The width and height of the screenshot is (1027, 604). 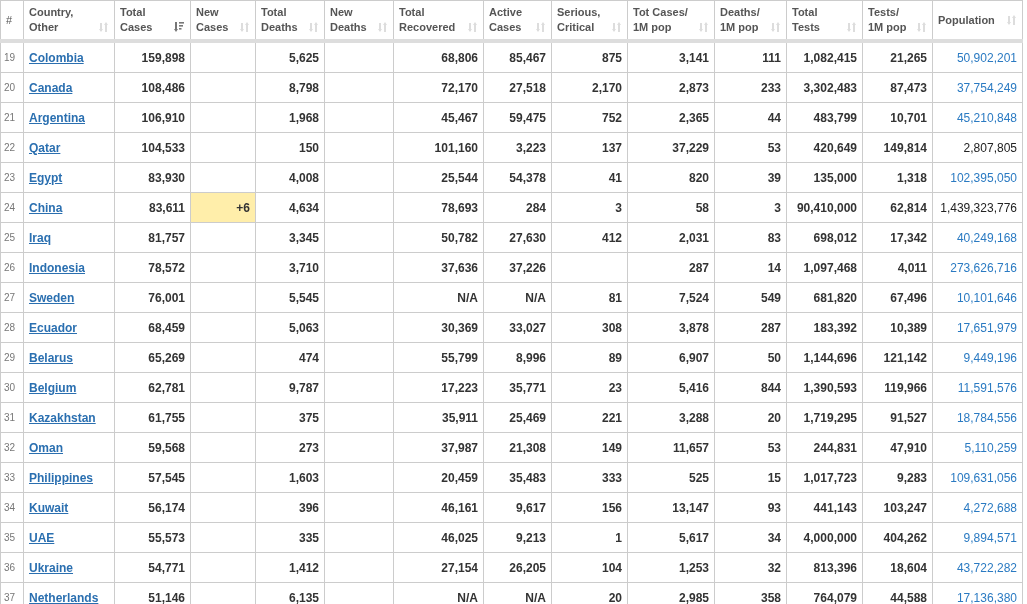 I want to click on table-cell: 4,011, so click(x=897, y=267).